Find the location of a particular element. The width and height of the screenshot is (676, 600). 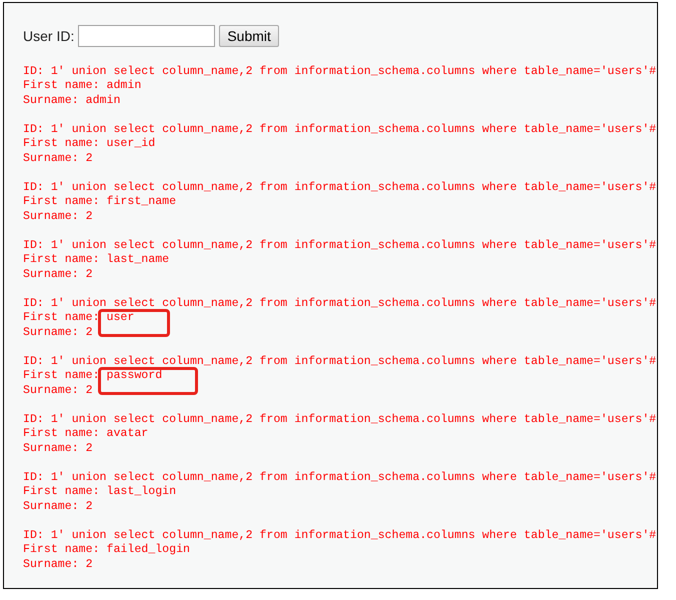

user-id-field is located at coordinates (147, 36).